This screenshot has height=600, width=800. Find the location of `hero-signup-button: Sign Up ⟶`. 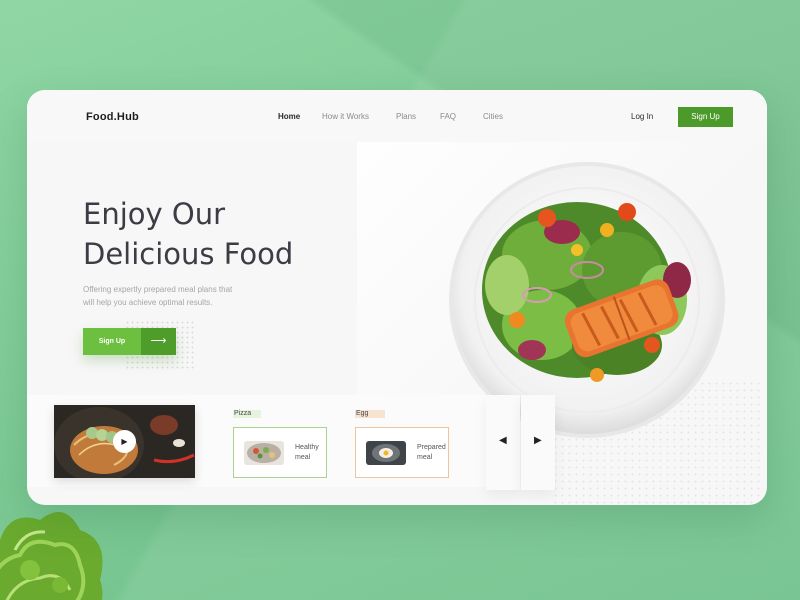

hero-signup-button: Sign Up ⟶ is located at coordinates (129, 341).